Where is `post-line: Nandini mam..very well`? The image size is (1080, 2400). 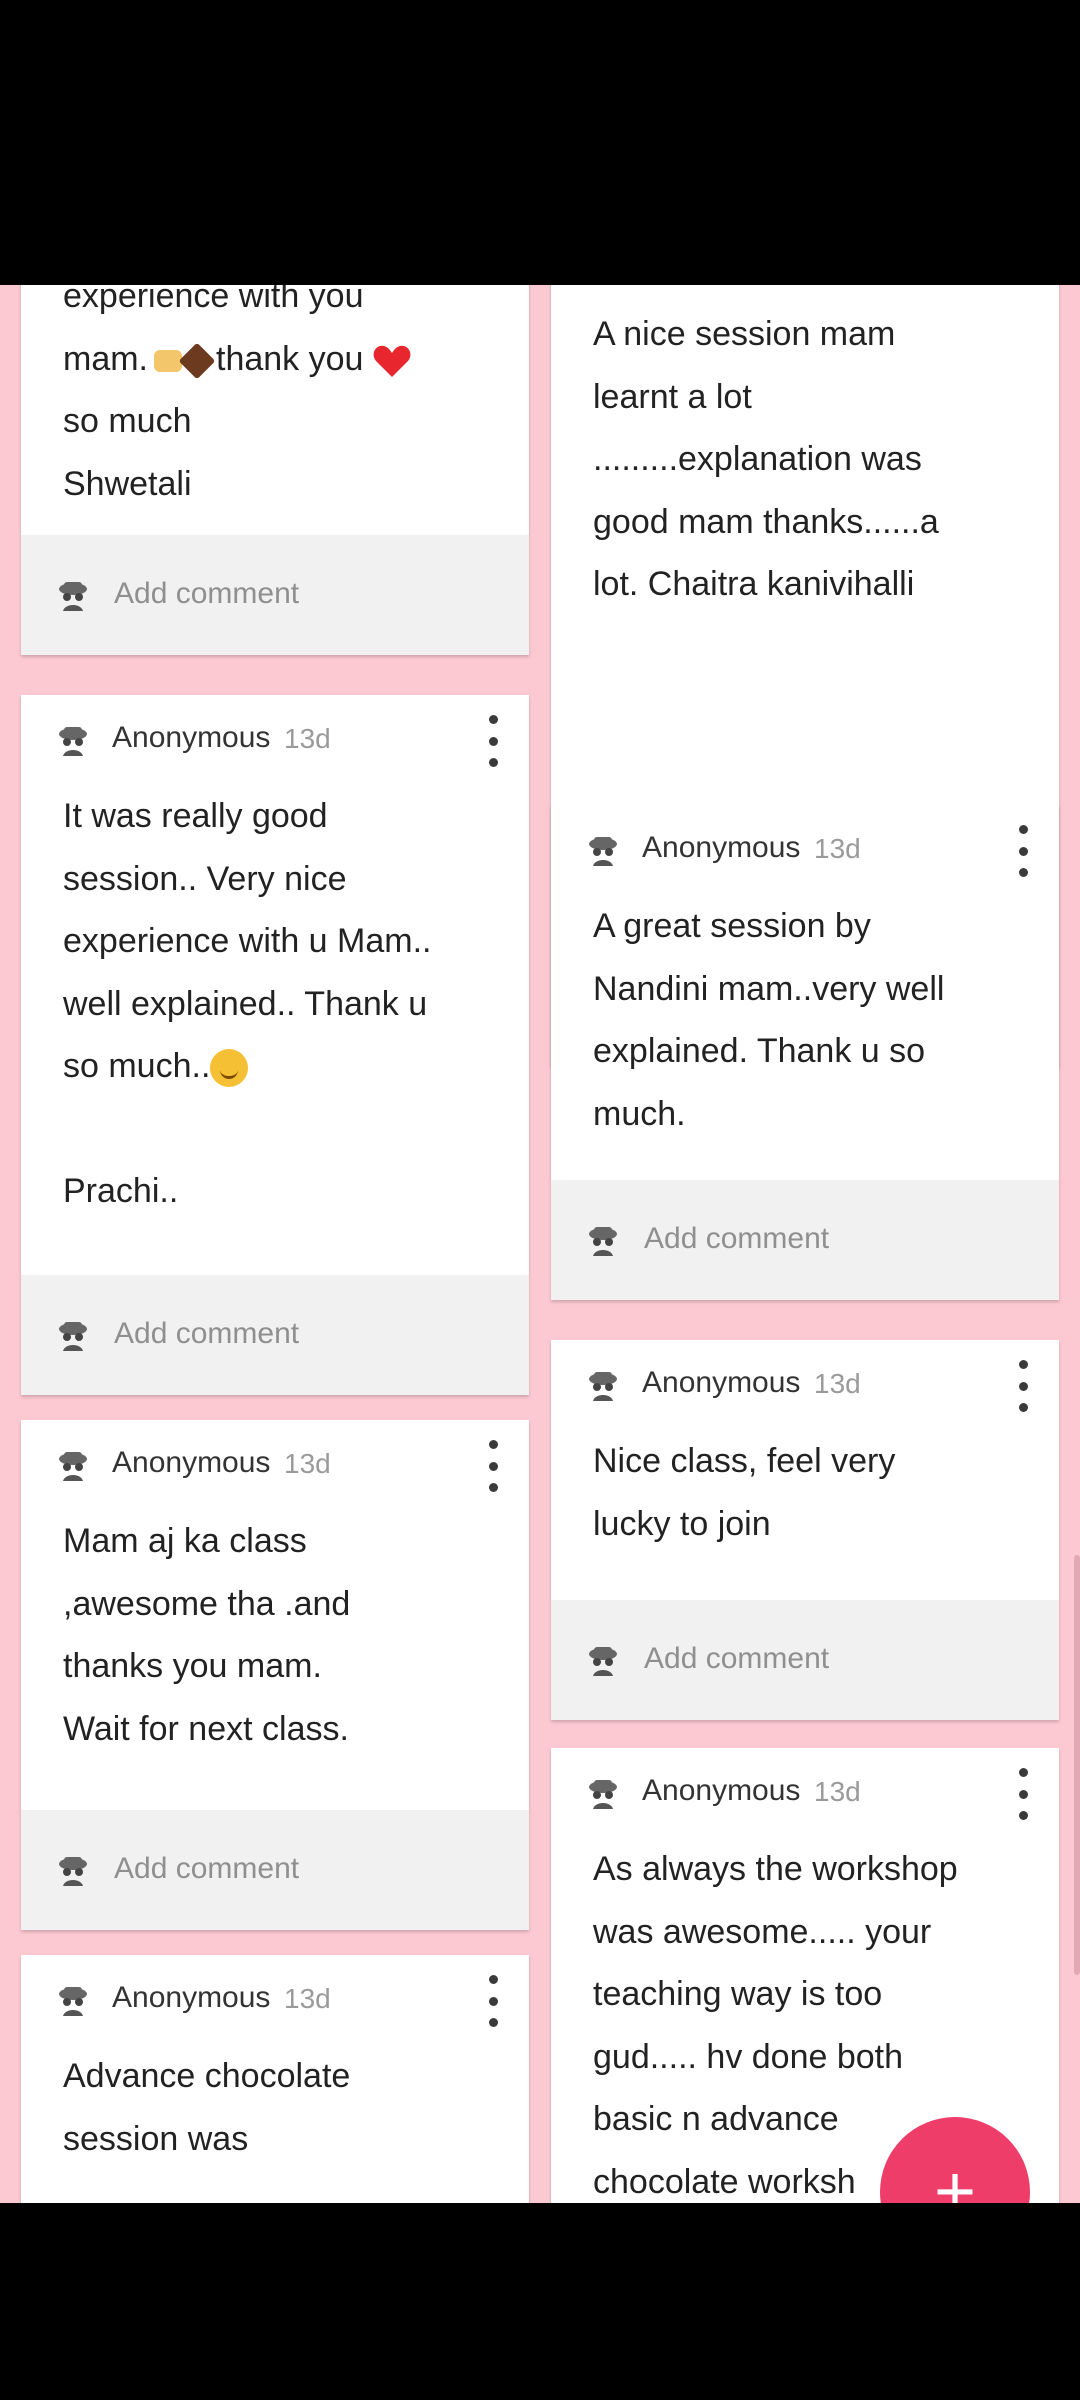
post-line: Nandini mam..very well is located at coordinates (769, 988).